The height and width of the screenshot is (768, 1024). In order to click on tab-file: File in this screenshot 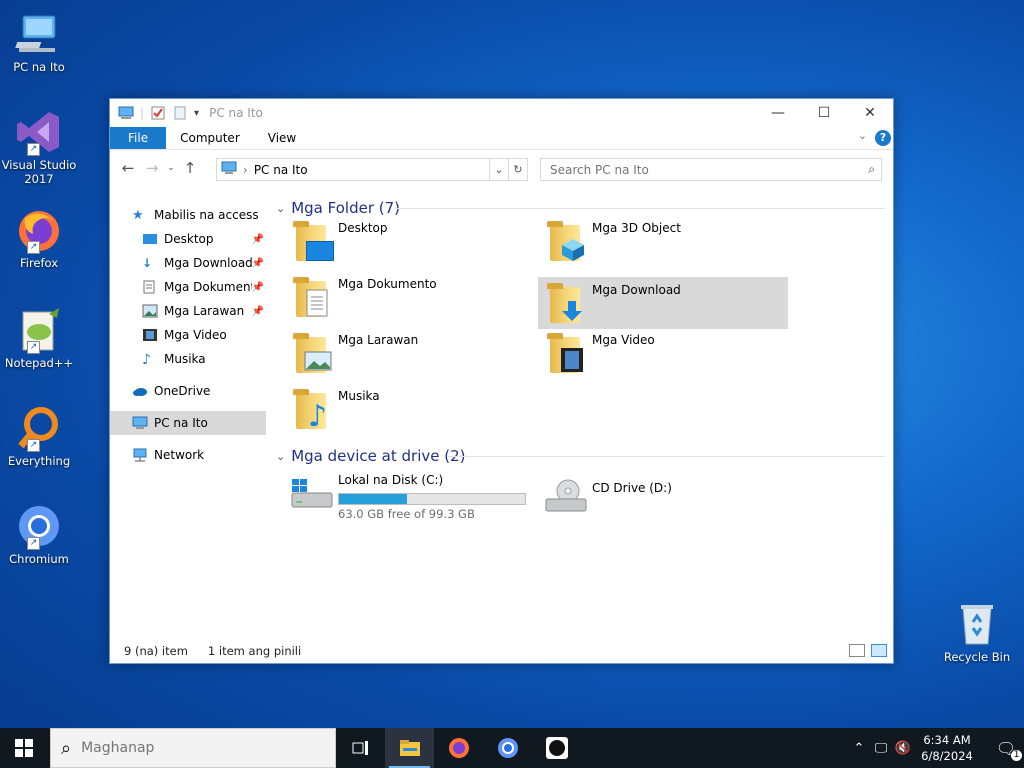, I will do `click(138, 138)`.